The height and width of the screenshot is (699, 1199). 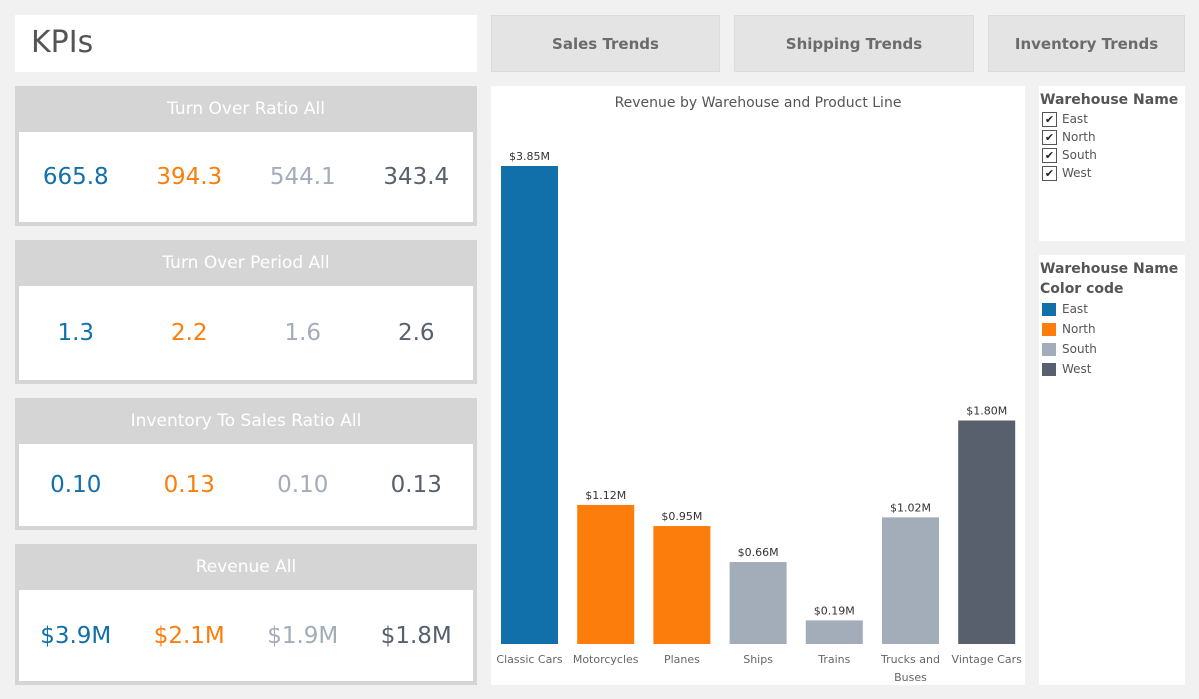 I want to click on inventory-trends-button: Inventory Trends, so click(x=1086, y=43).